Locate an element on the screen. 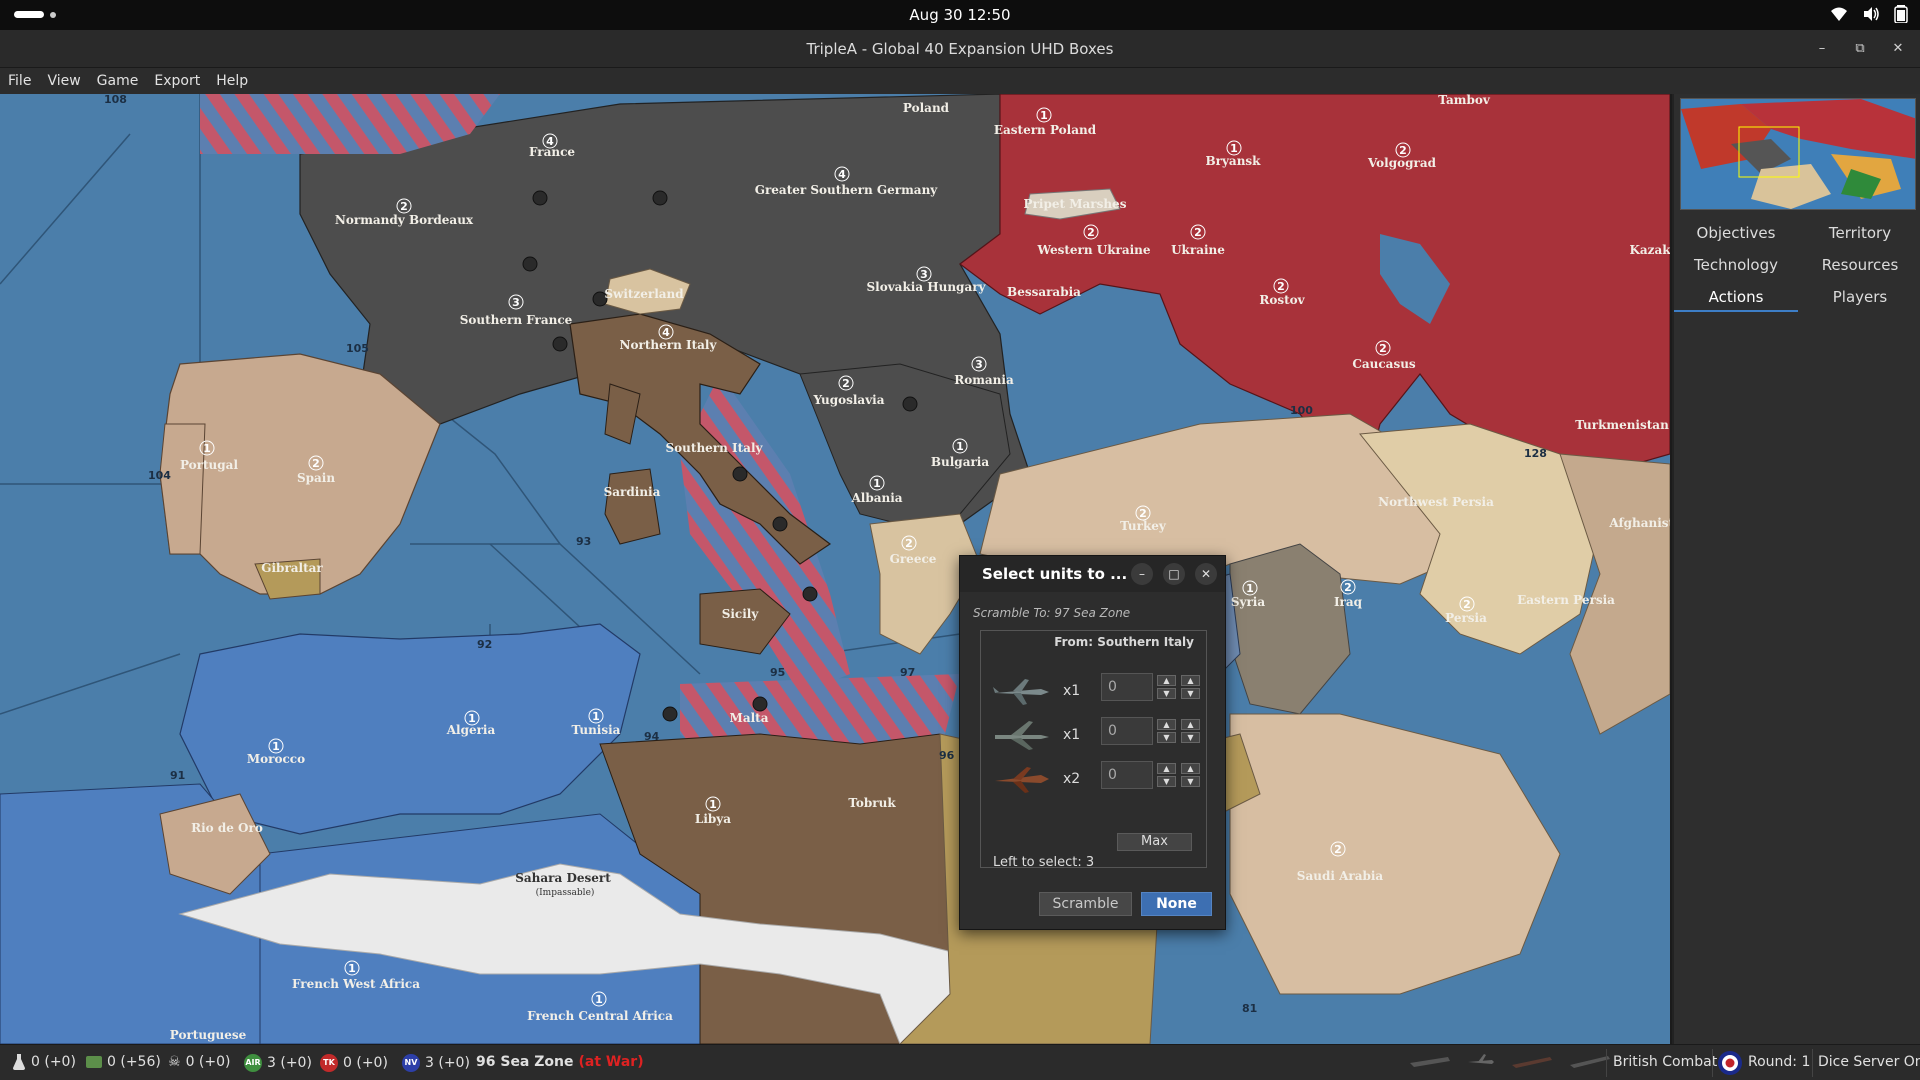 This screenshot has height=1080, width=1920. tab-actions: Actions is located at coordinates (1736, 297).